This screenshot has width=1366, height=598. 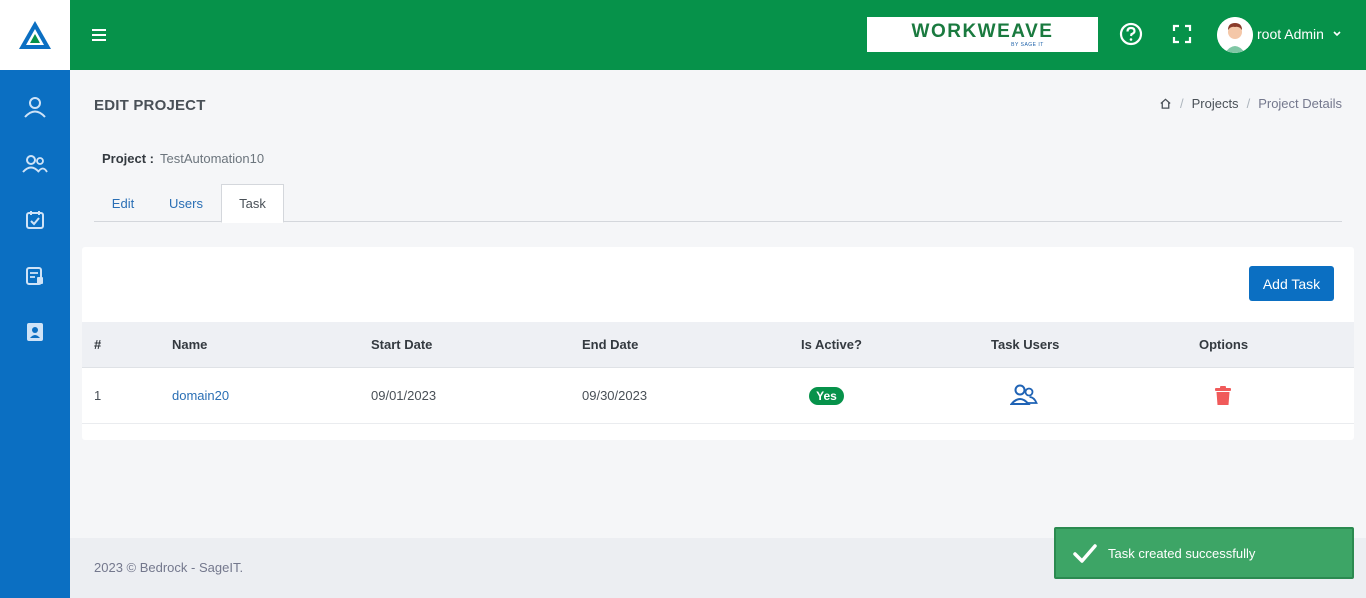 What do you see at coordinates (1215, 103) in the screenshot?
I see `breadcrumb-projects: Projects` at bounding box center [1215, 103].